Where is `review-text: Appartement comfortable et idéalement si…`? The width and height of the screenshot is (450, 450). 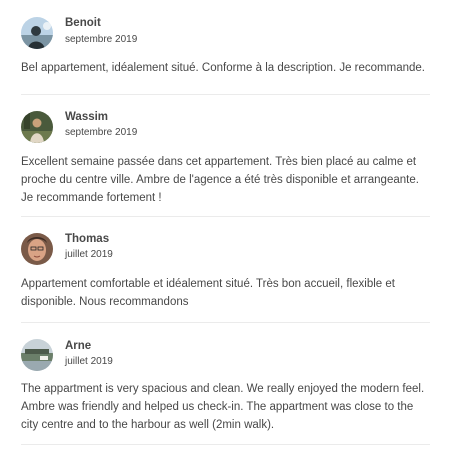 review-text: Appartement comfortable et idéalement si… is located at coordinates (208, 293).